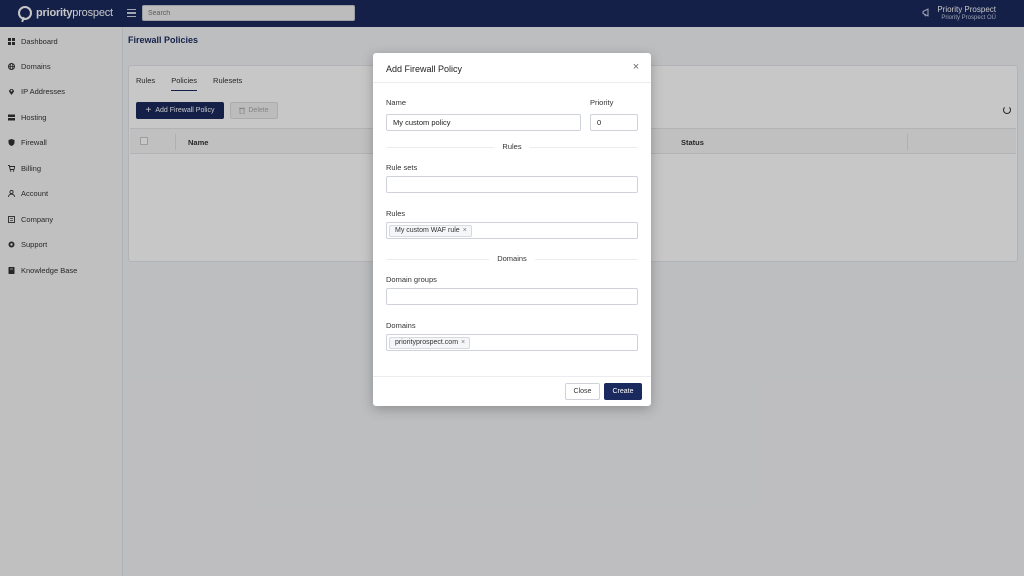 This screenshot has height=576, width=1024. Describe the element at coordinates (636, 67) in the screenshot. I see `close-icon: ×` at that location.